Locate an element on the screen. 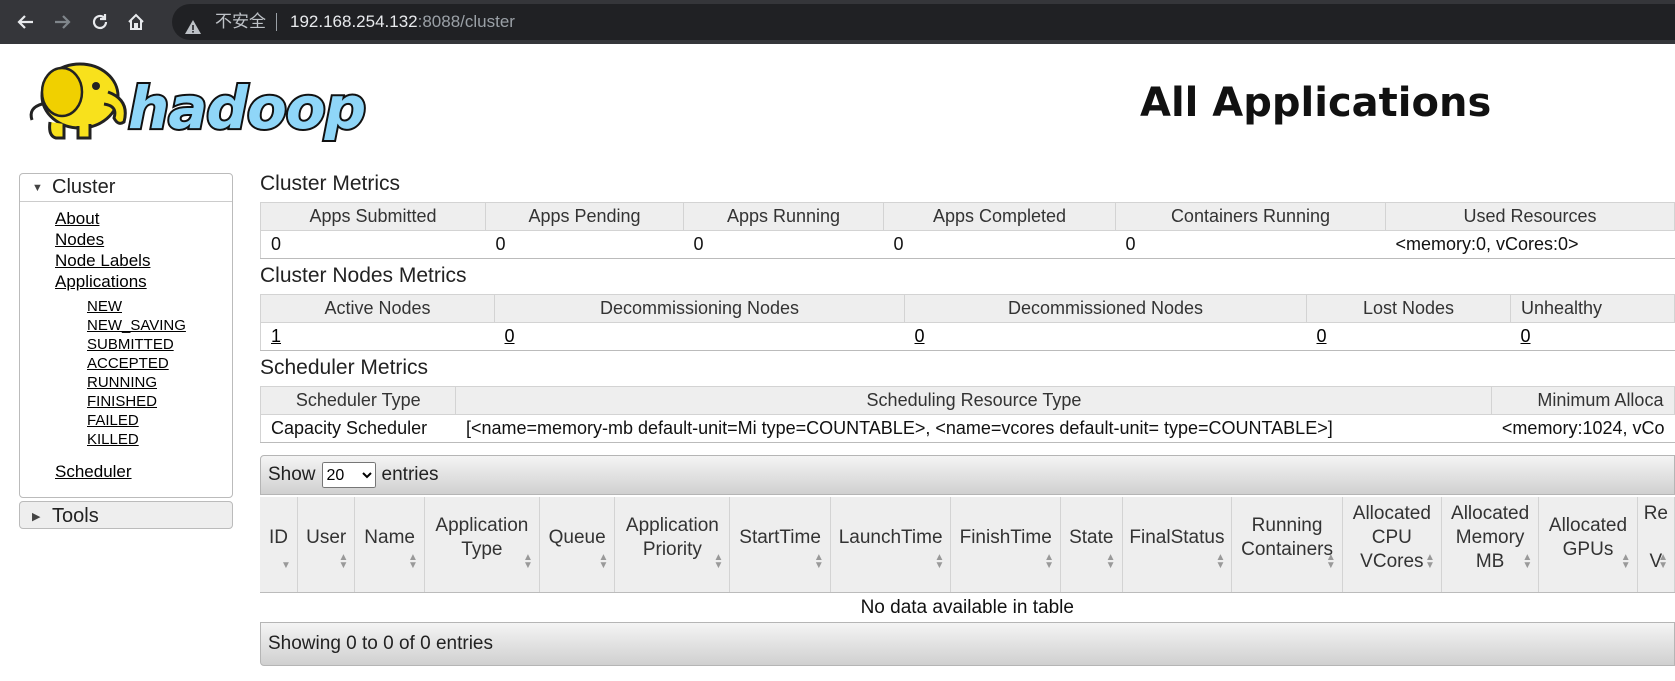 This screenshot has height=681, width=1675. cluster-metrics-title: Cluster Metrics is located at coordinates (330, 183).